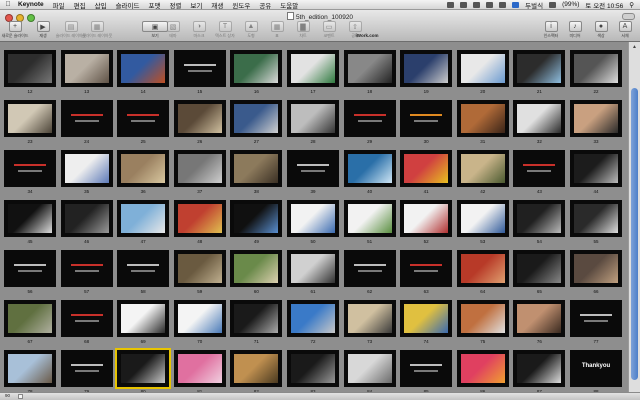 This screenshot has width=640, height=400. Describe the element at coordinates (553, 4) in the screenshot. I see `battery-icon` at that location.